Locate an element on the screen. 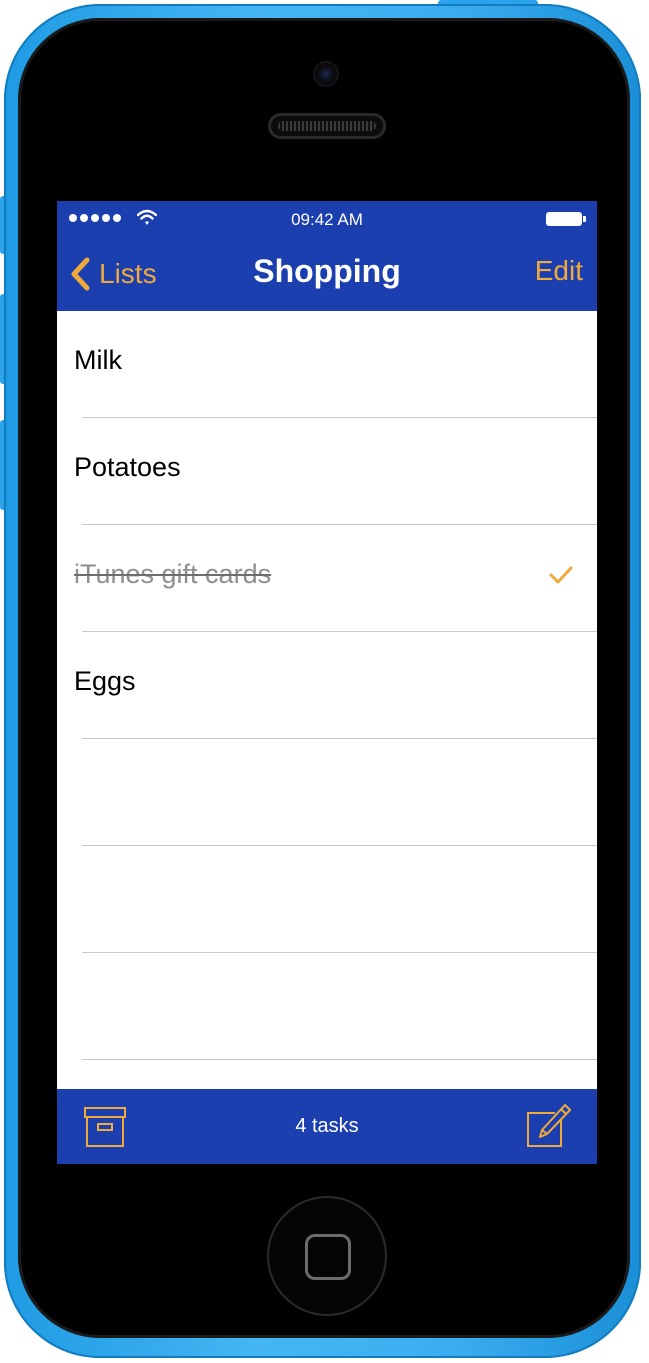 The width and height of the screenshot is (649, 1363). status-time: 09:42 AM is located at coordinates (327, 219).